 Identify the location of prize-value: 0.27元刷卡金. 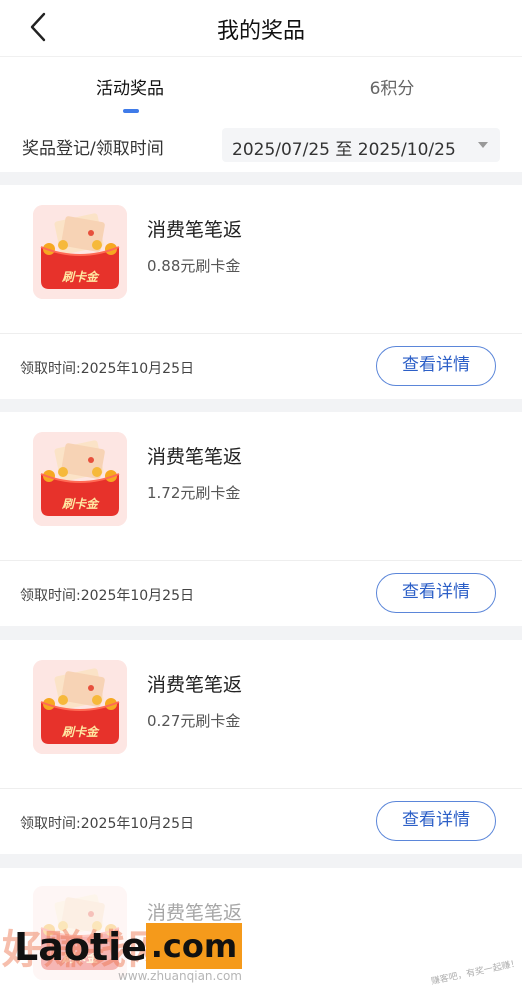
(194, 721).